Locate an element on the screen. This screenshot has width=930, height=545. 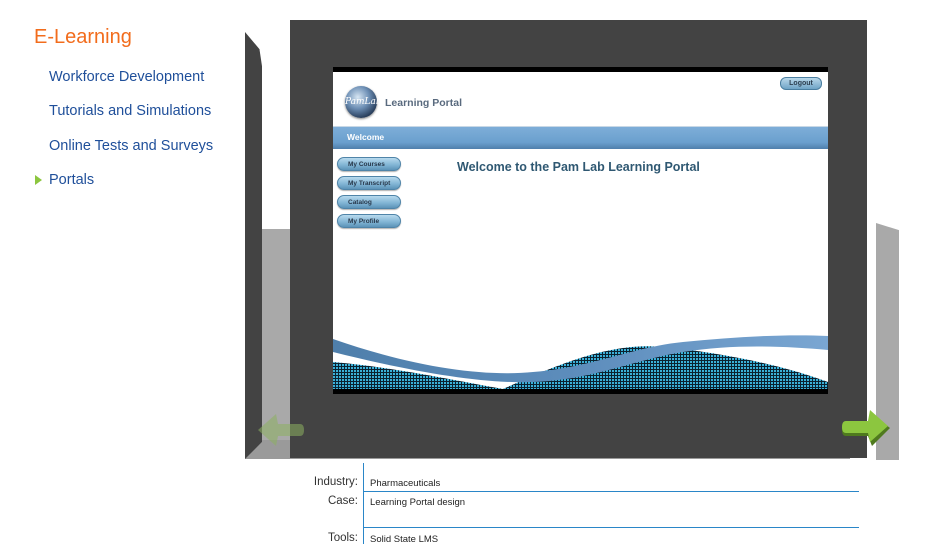
active-bullet-icon is located at coordinates (38, 180).